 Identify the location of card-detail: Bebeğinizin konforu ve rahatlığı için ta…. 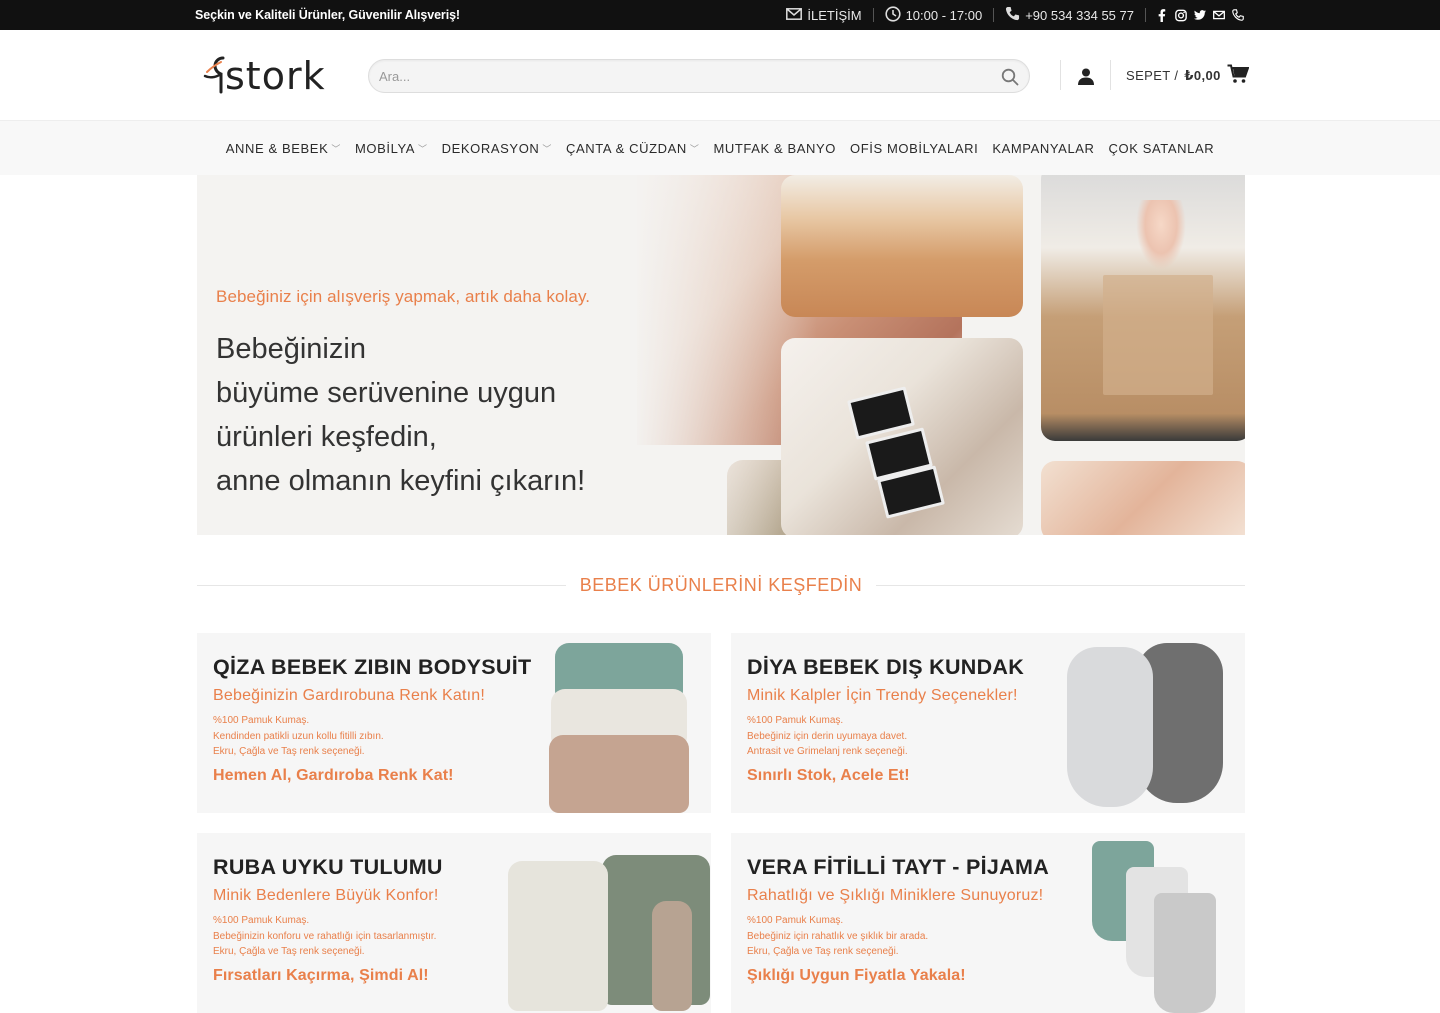
(325, 936).